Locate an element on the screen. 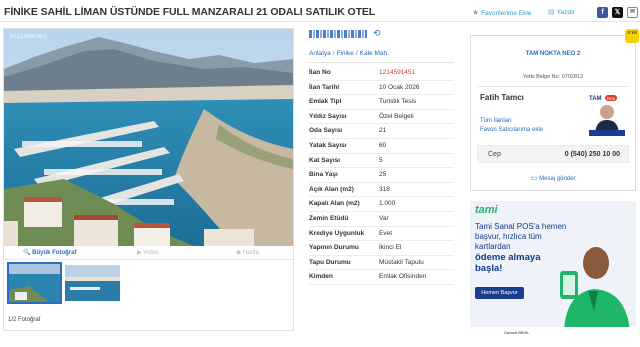 The width and height of the screenshot is (640, 347). detail-value: 21 is located at coordinates (383, 131).